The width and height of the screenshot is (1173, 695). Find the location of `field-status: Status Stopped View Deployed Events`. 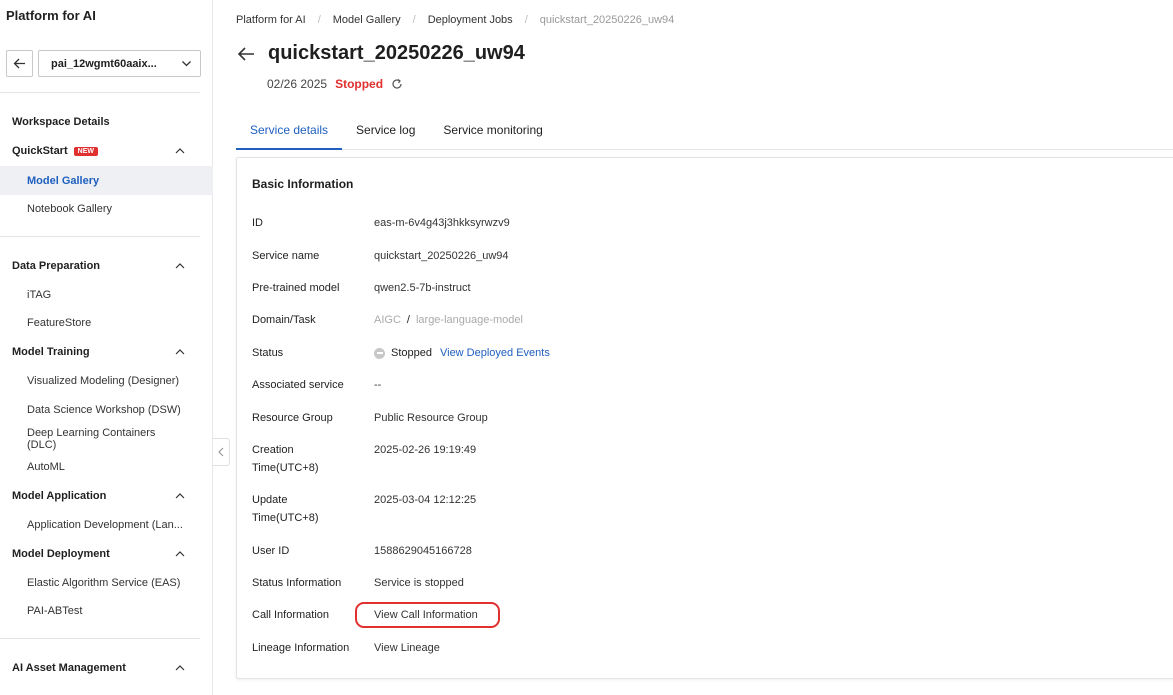

field-status: Status Stopped View Deployed Events is located at coordinates (552, 353).